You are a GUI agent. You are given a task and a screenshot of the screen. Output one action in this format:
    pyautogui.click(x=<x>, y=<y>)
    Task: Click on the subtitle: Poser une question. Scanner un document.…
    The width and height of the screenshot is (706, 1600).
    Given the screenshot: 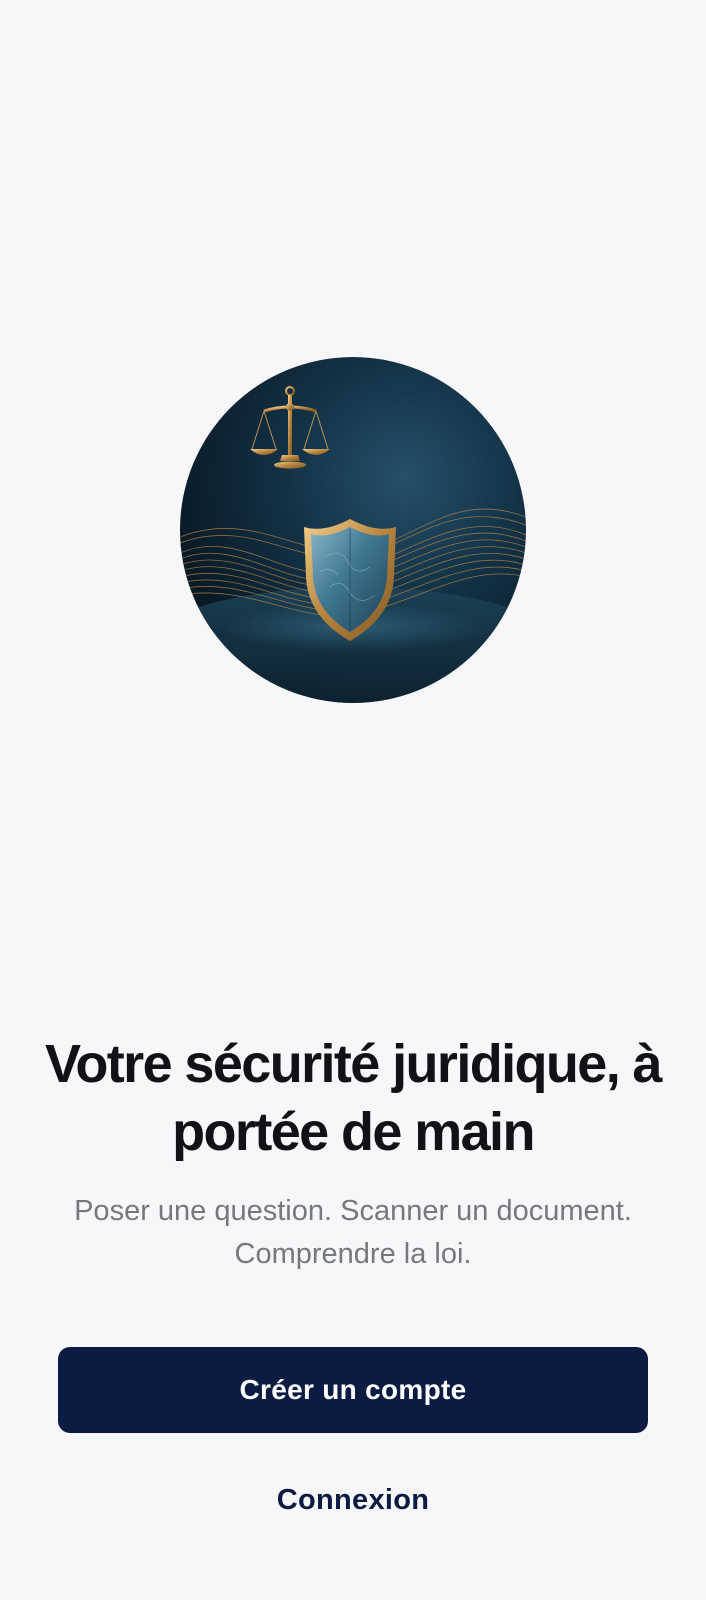 What is the action you would take?
    pyautogui.click(x=353, y=1232)
    